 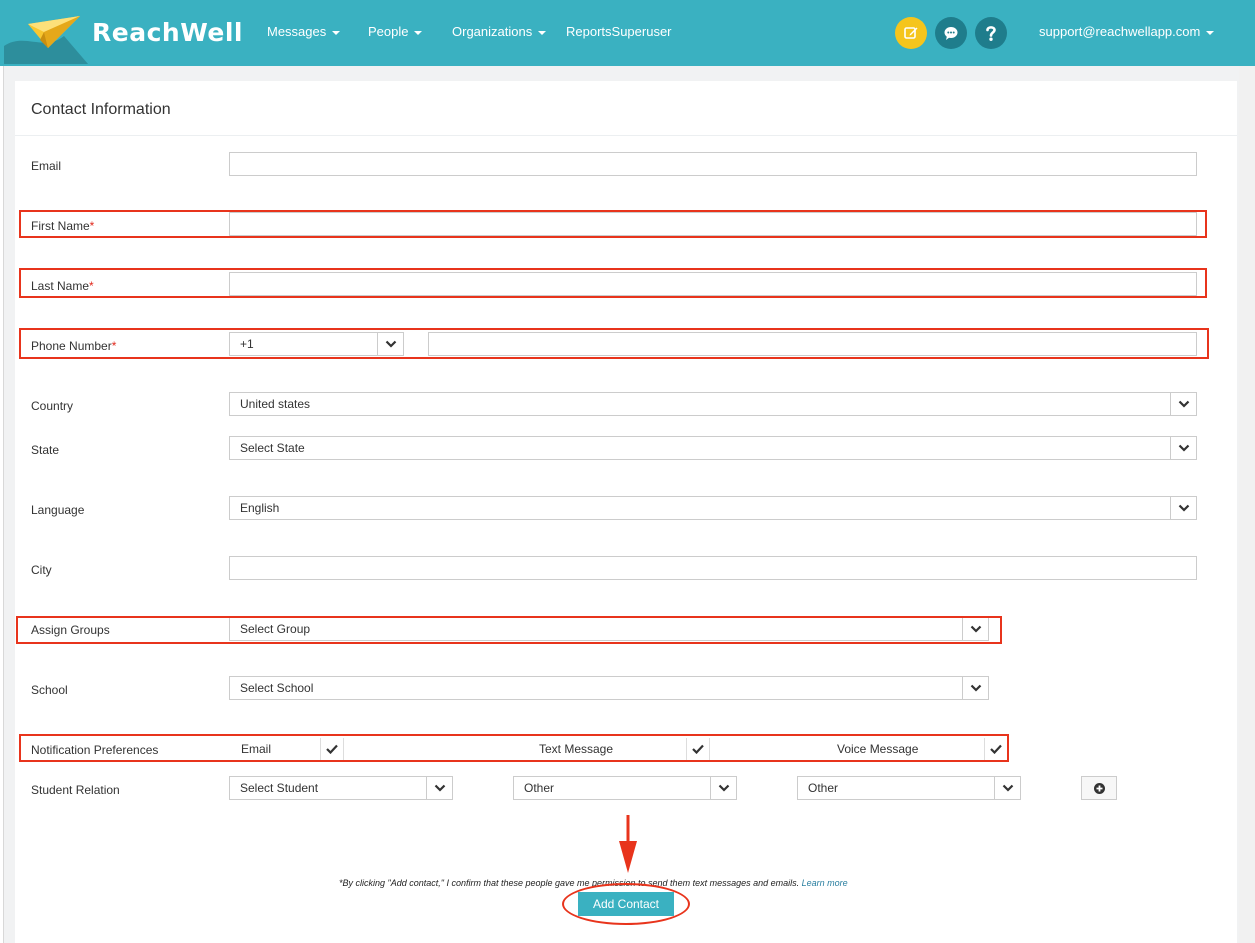 What do you see at coordinates (539, 788) in the screenshot?
I see `relation-type-1-value: Other` at bounding box center [539, 788].